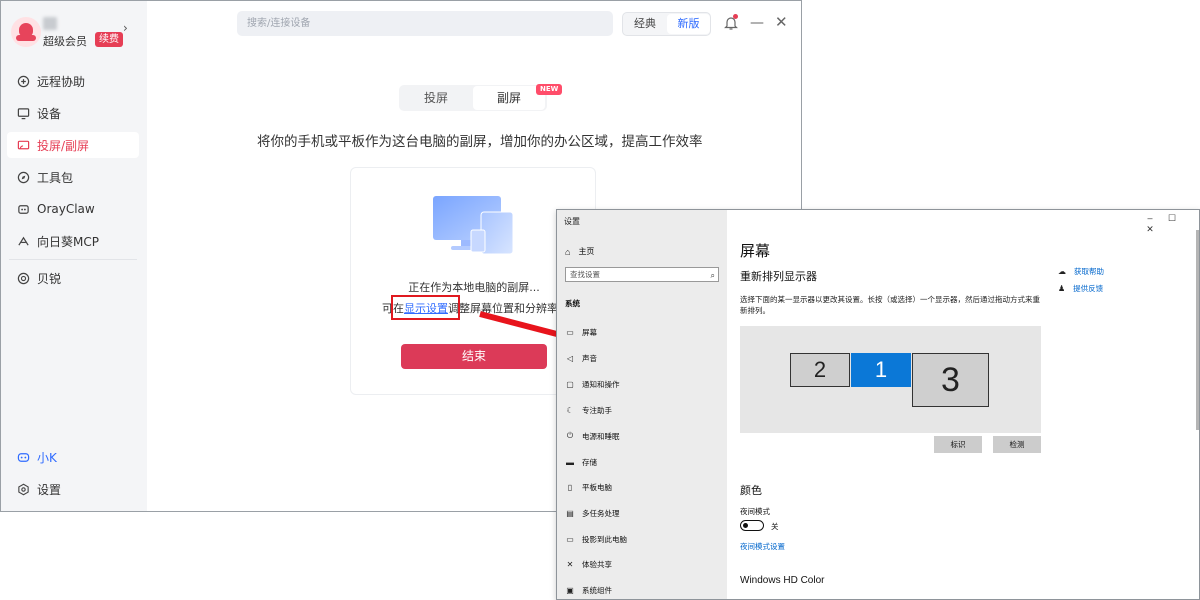 This screenshot has width=1200, height=600. What do you see at coordinates (436, 98) in the screenshot?
I see `tab-cast: 投屏` at bounding box center [436, 98].